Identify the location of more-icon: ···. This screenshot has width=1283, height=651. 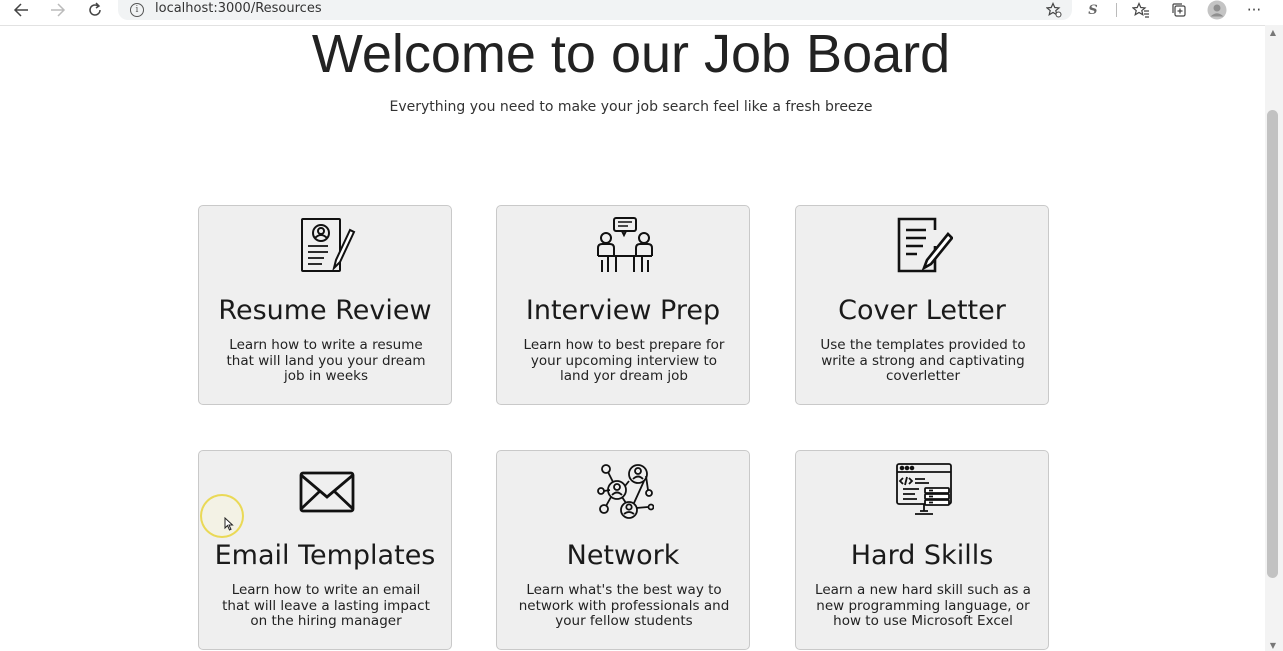
(1254, 10).